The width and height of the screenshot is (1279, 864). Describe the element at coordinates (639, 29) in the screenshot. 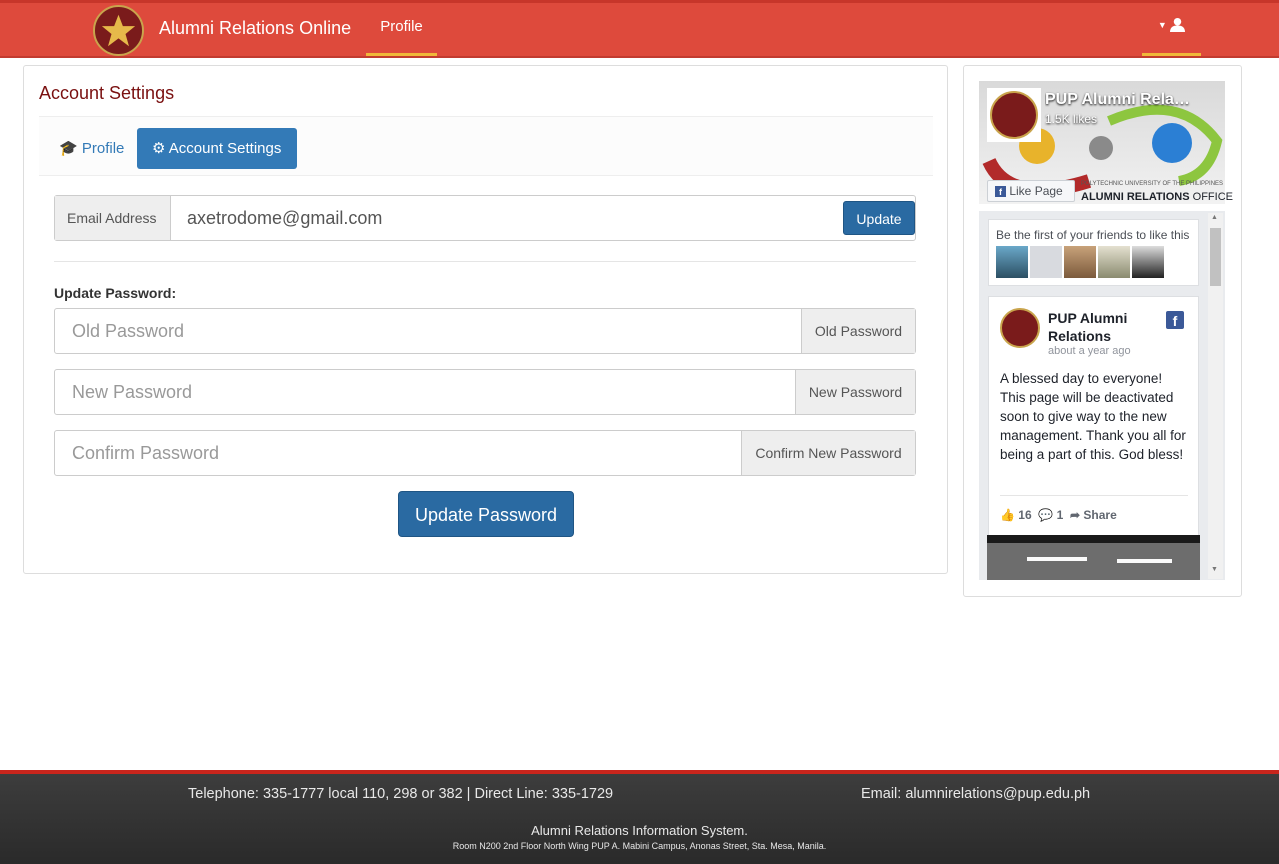

I see `navbar: Alumni Relations Online Profile ▼` at that location.